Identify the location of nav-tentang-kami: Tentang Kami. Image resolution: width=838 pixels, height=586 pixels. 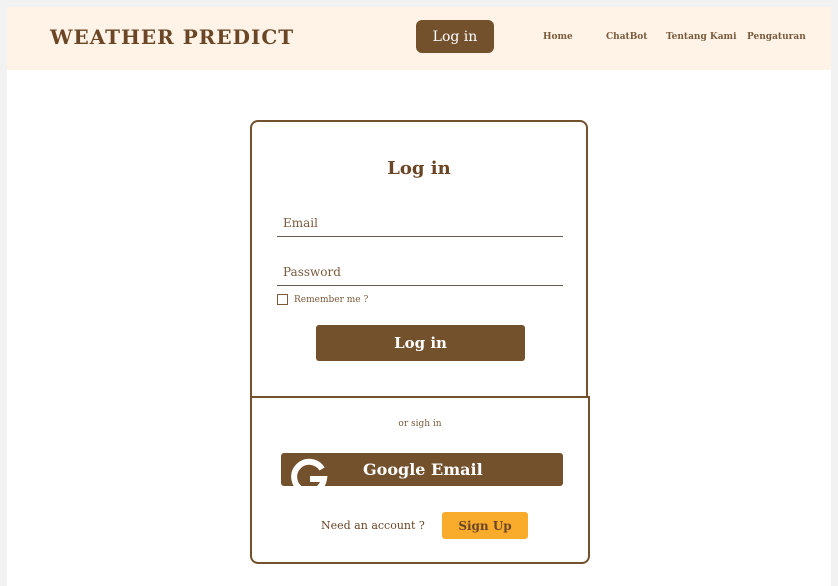
(701, 37).